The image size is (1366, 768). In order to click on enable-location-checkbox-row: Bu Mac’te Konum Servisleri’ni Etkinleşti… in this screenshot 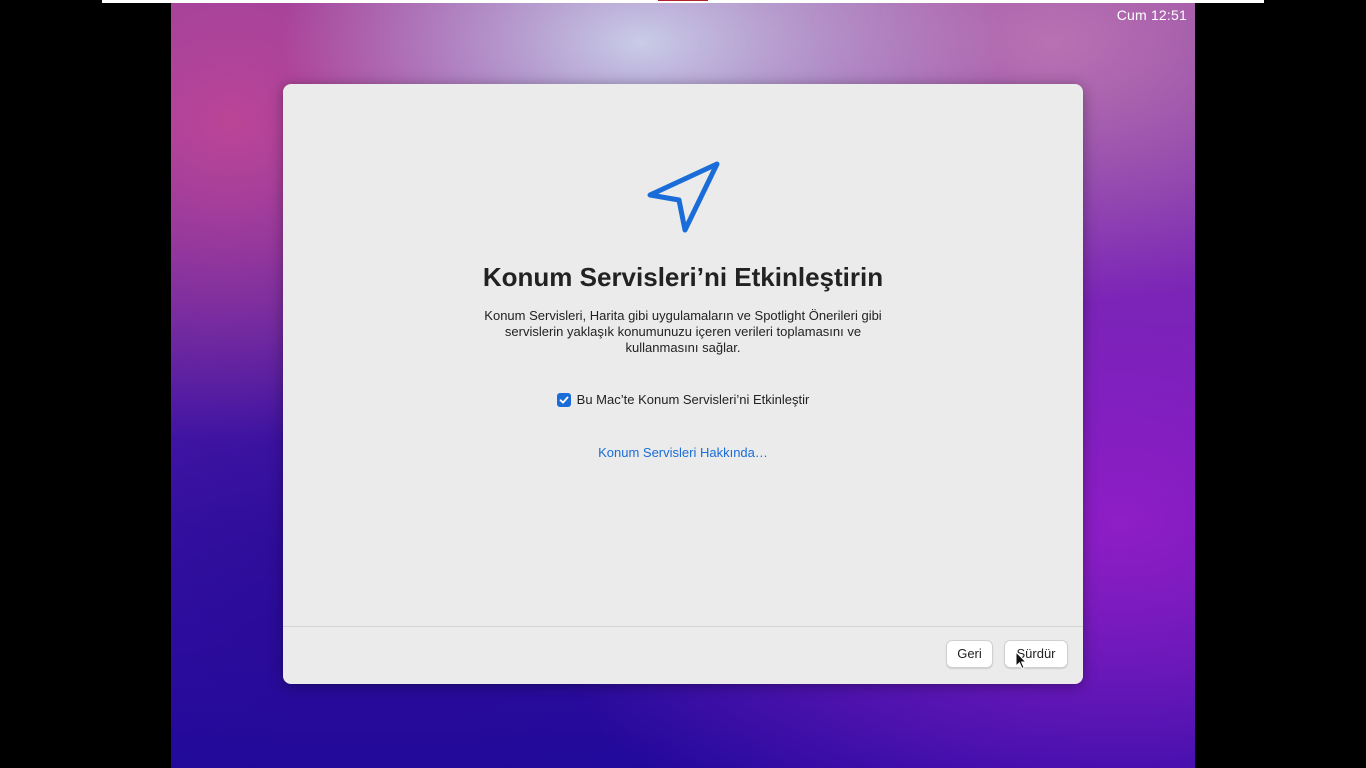, I will do `click(683, 399)`.